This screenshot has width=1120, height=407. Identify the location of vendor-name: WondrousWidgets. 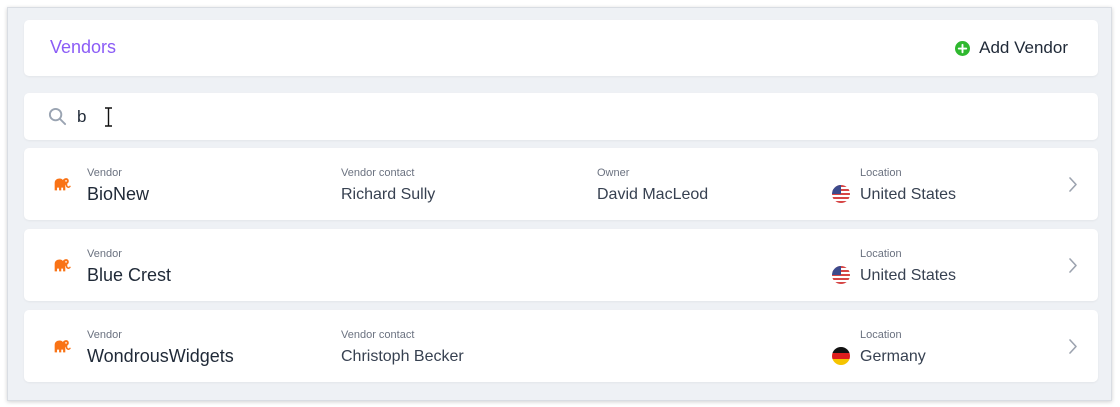
(160, 356).